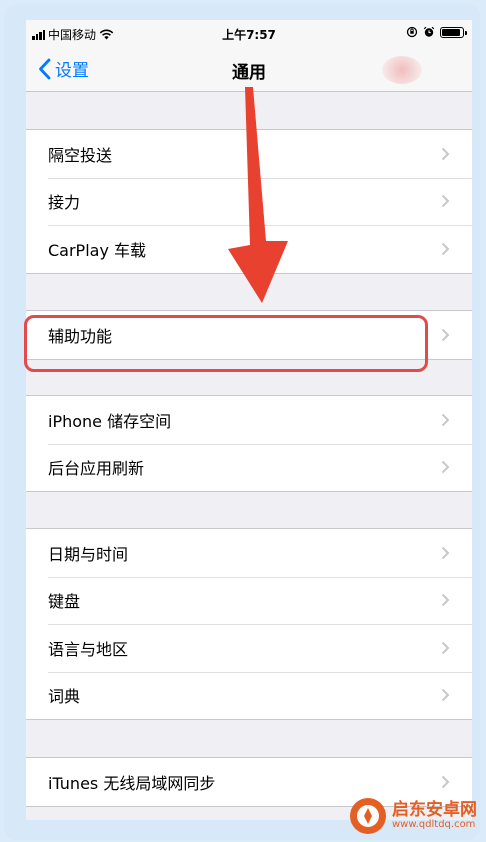  I want to click on alarm-icon, so click(429, 31).